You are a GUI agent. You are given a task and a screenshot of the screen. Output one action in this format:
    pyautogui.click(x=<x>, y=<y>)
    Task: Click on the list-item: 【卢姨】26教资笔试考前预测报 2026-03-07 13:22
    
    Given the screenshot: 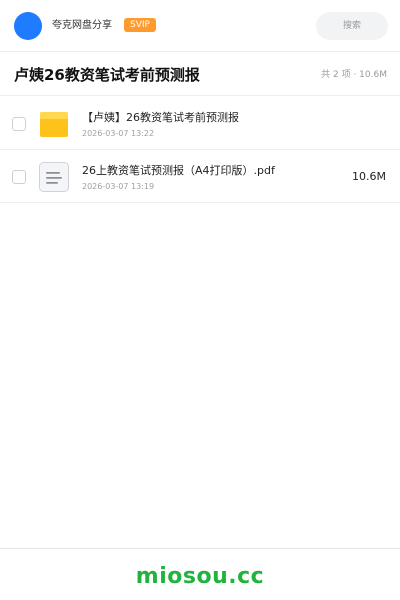 What is the action you would take?
    pyautogui.click(x=200, y=123)
    